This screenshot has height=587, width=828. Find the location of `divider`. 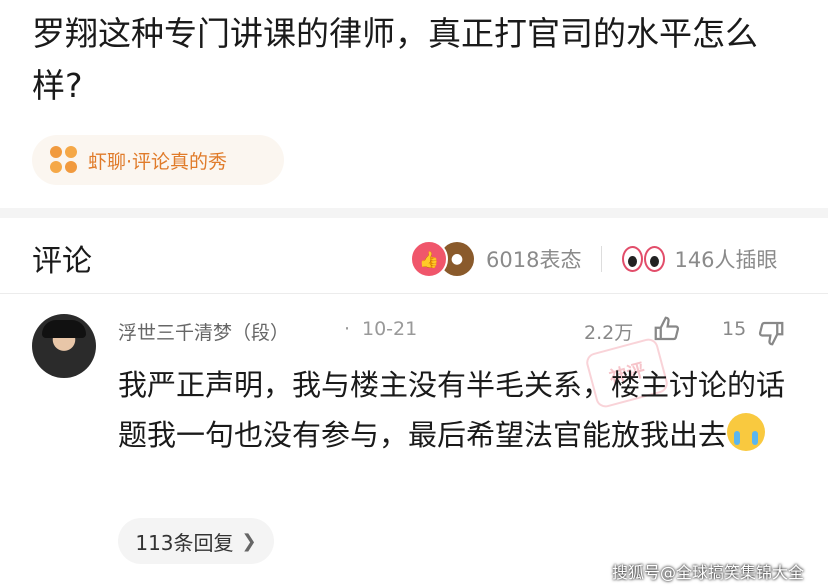

divider is located at coordinates (602, 259).